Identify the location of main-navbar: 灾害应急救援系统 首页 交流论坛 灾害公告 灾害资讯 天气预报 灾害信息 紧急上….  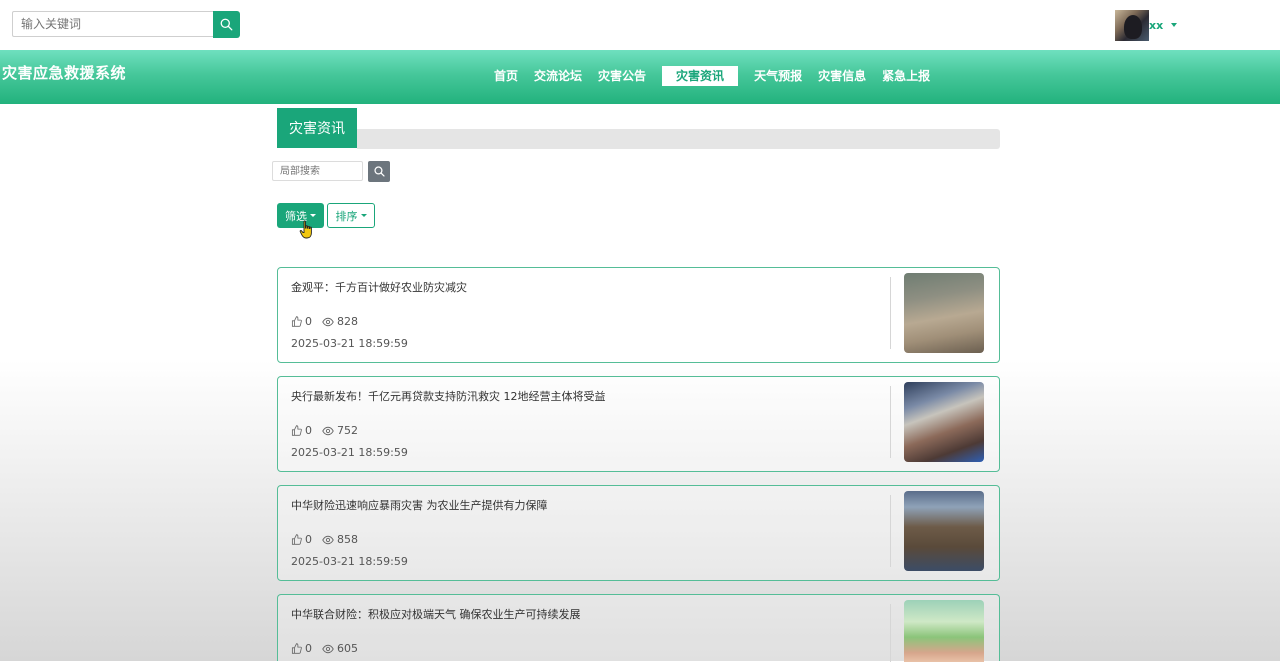
(640, 77).